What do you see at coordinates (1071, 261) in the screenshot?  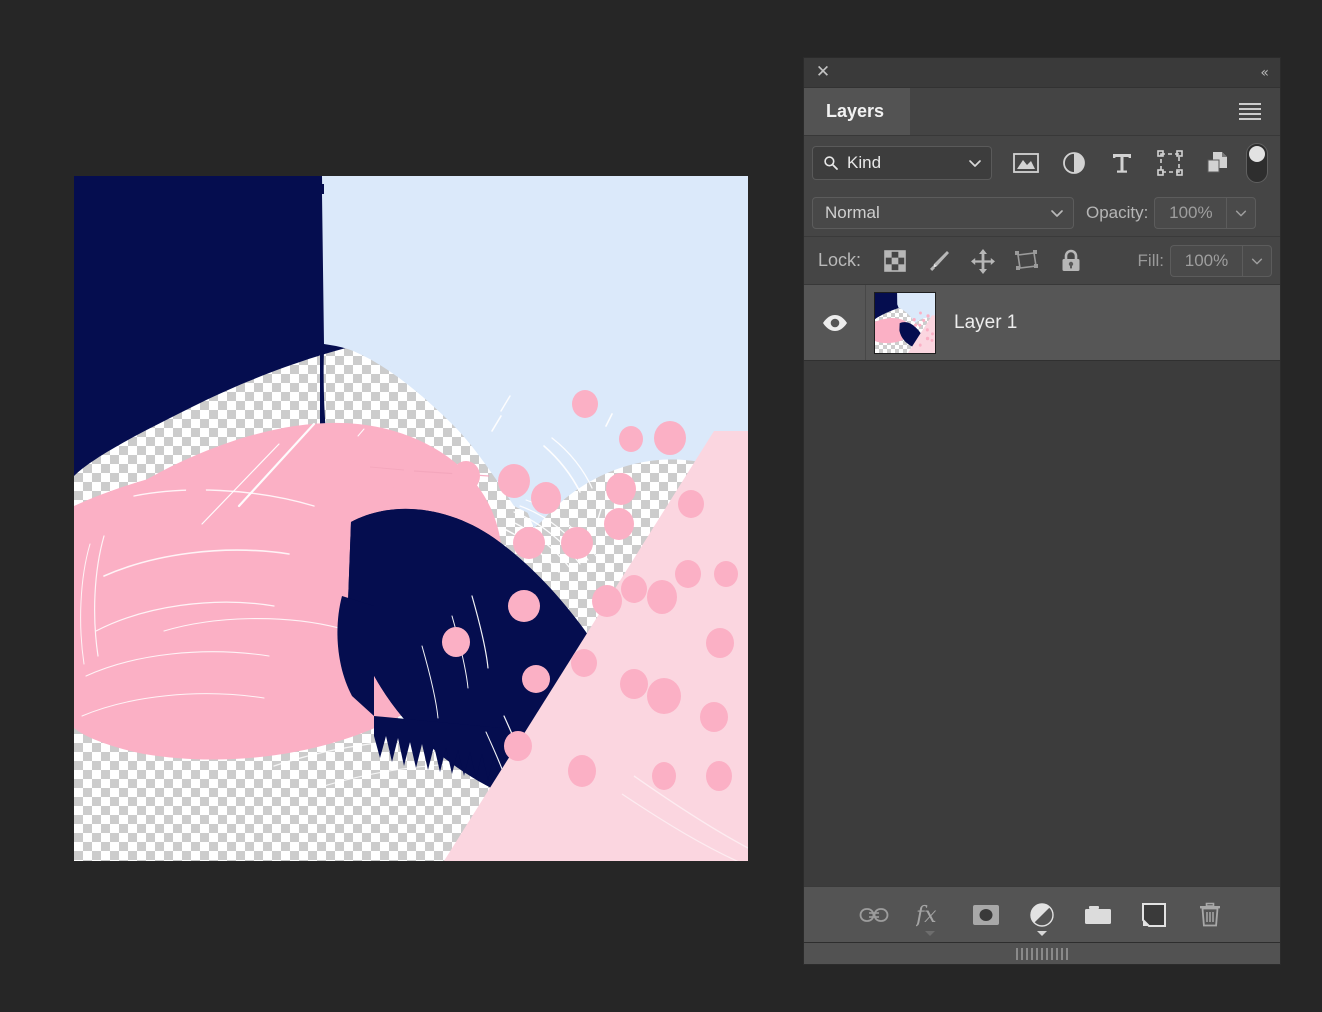 I see `lock-all-icon` at bounding box center [1071, 261].